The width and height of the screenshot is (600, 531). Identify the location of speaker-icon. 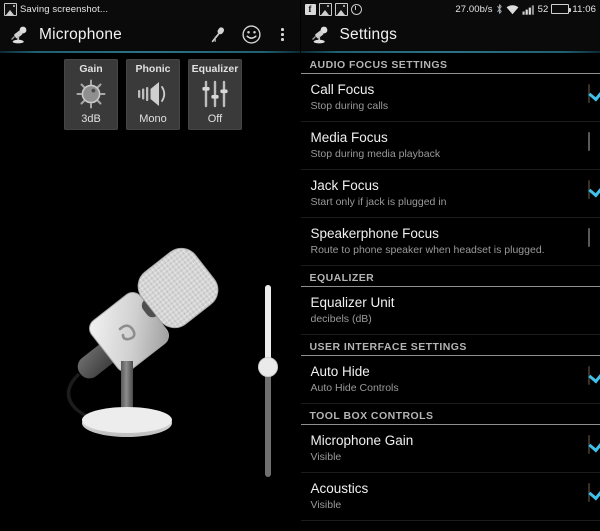
(153, 94).